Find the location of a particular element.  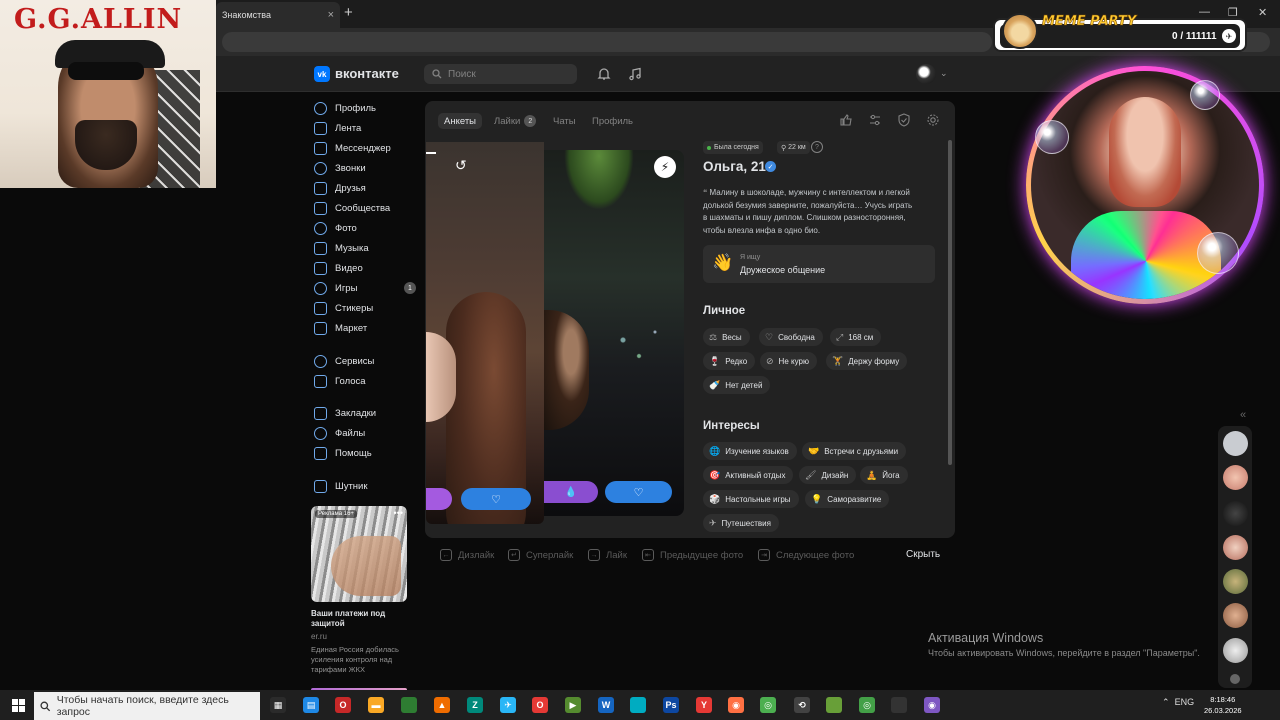

sidebar-item-services: Сервисы is located at coordinates (344, 361).